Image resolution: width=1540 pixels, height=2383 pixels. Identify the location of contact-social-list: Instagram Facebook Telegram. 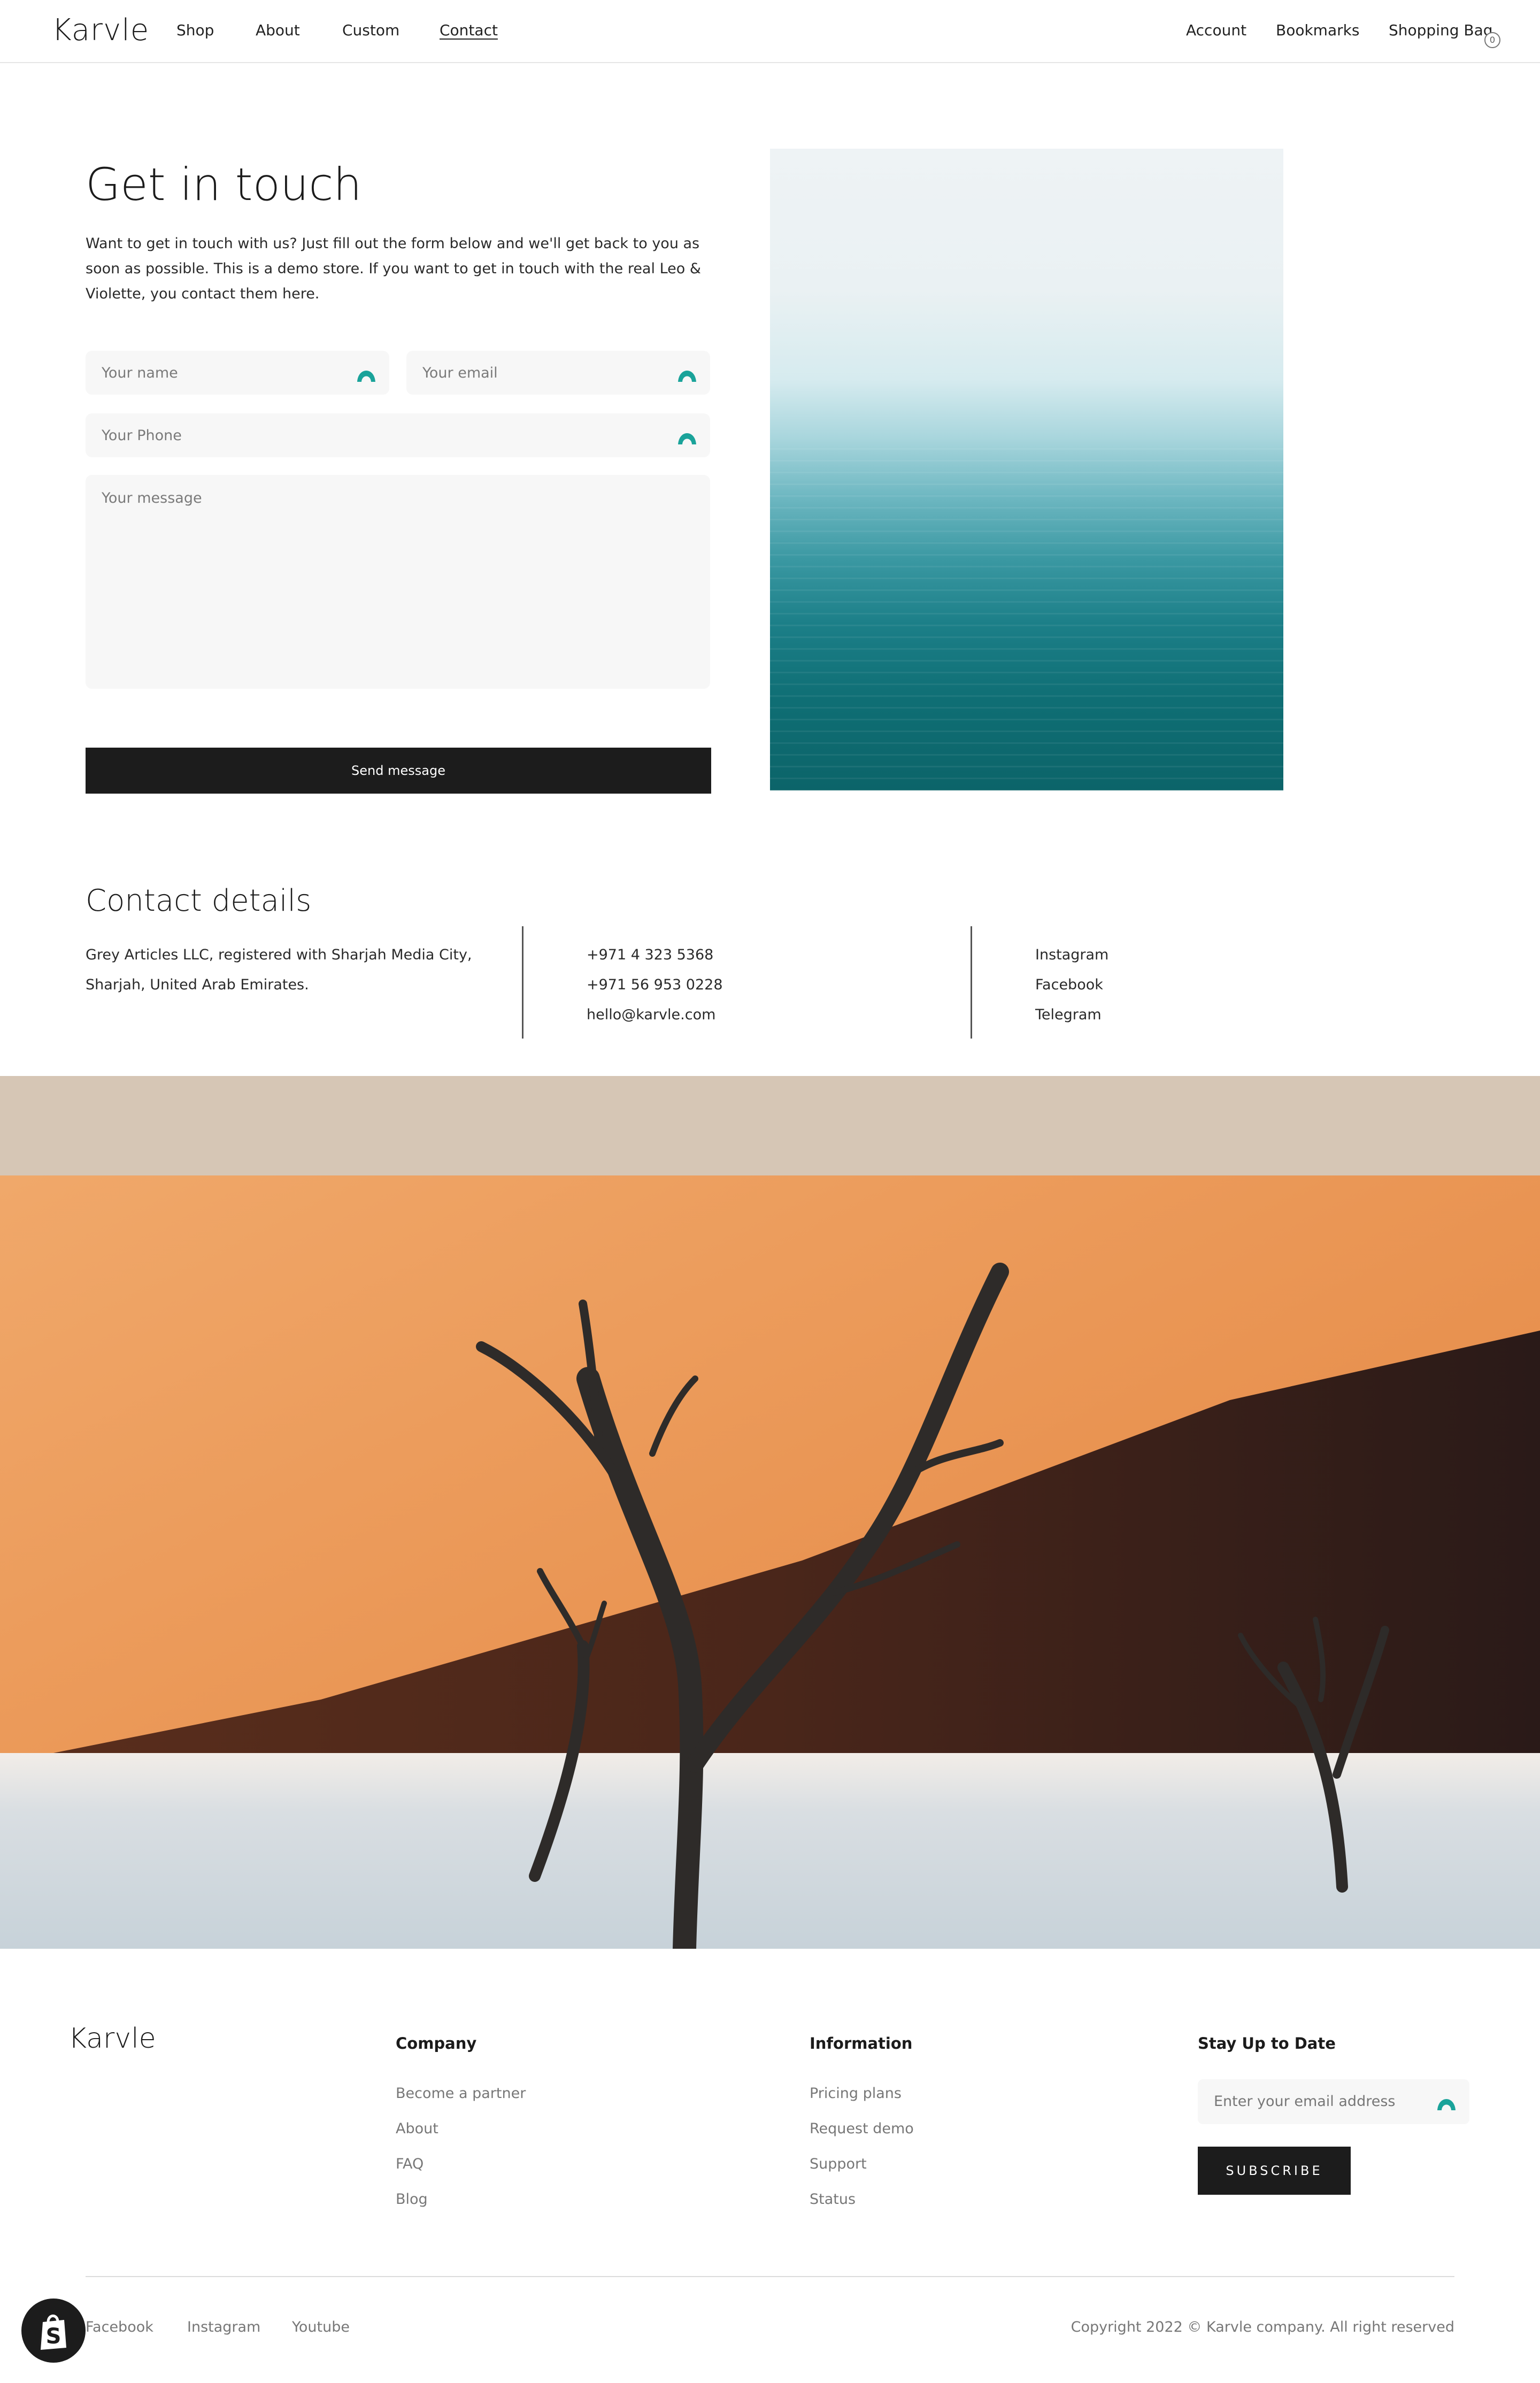
(1071, 985).